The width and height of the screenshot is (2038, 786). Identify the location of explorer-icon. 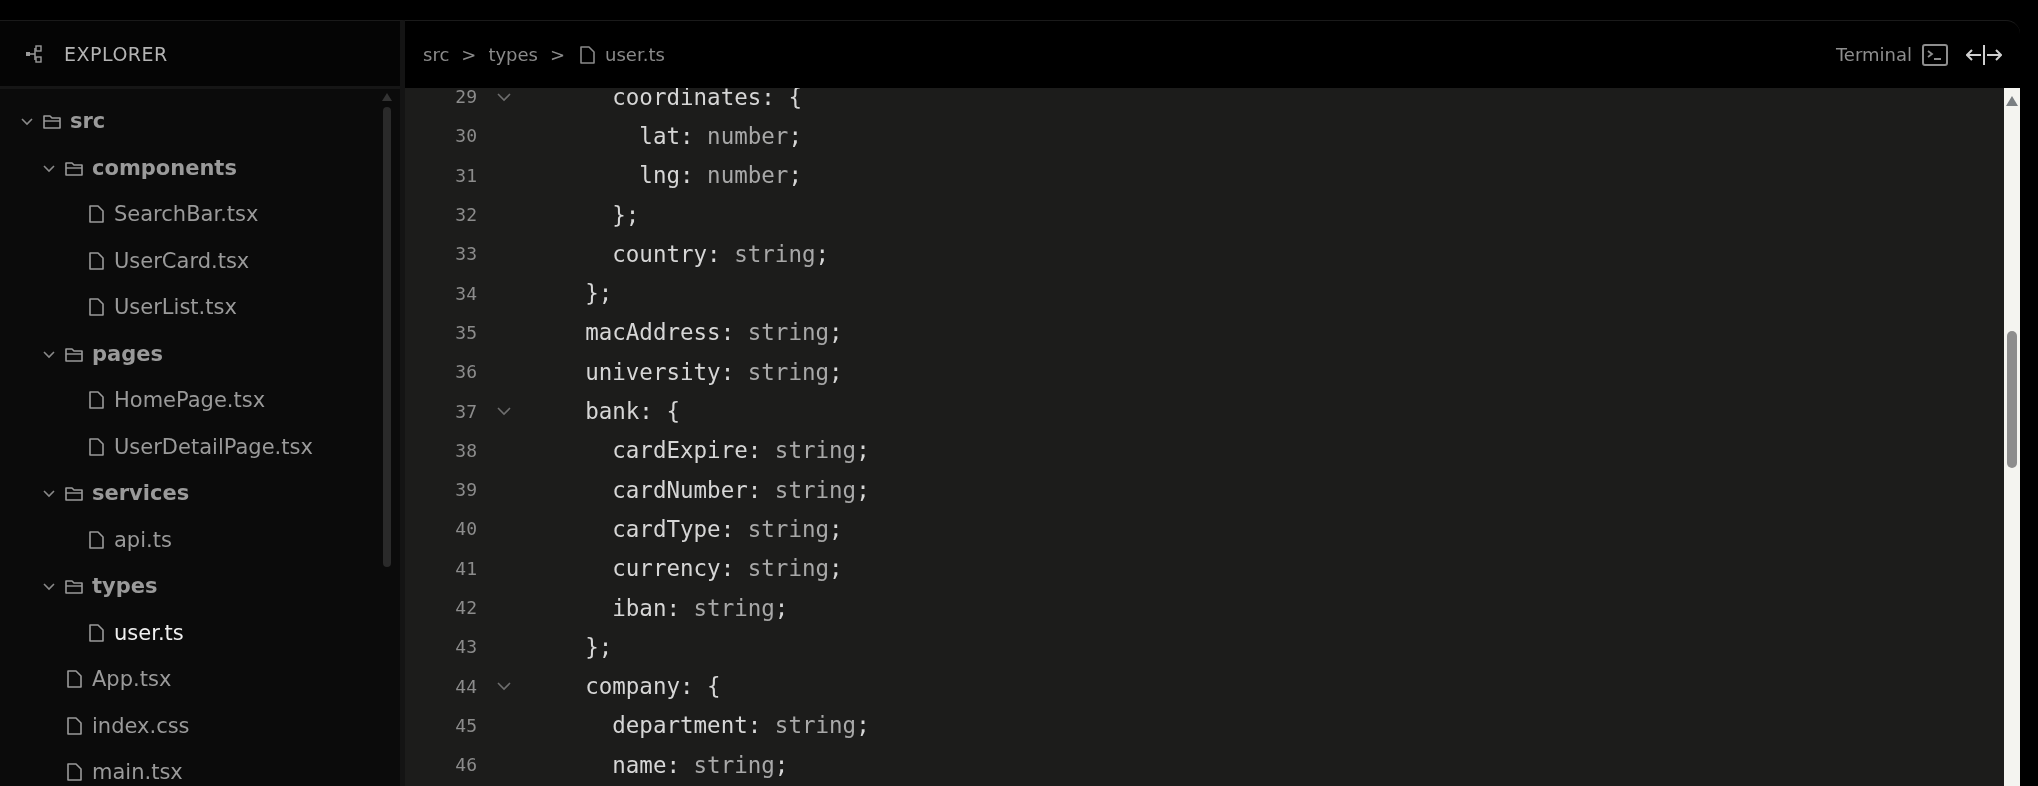
(34, 53).